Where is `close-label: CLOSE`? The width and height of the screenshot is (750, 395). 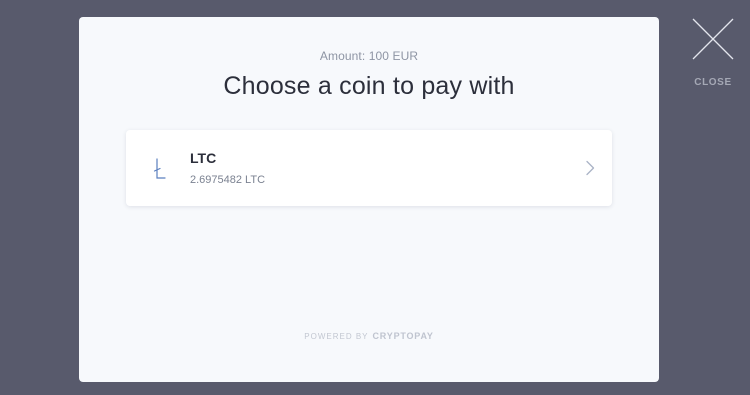 close-label: CLOSE is located at coordinates (713, 82).